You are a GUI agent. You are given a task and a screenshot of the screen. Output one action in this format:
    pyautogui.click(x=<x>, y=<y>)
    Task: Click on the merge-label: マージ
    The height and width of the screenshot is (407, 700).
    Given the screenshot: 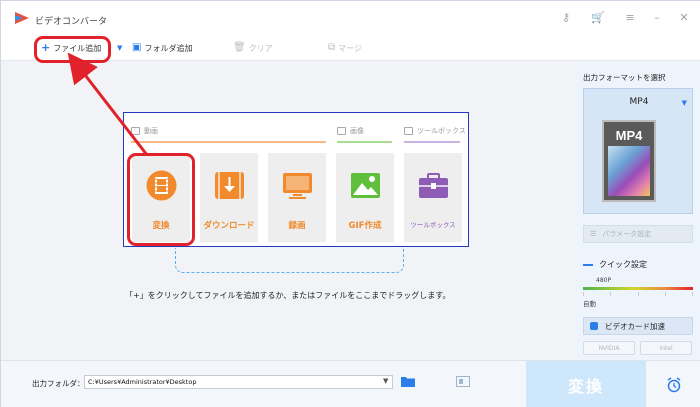 What is the action you would take?
    pyautogui.click(x=350, y=48)
    